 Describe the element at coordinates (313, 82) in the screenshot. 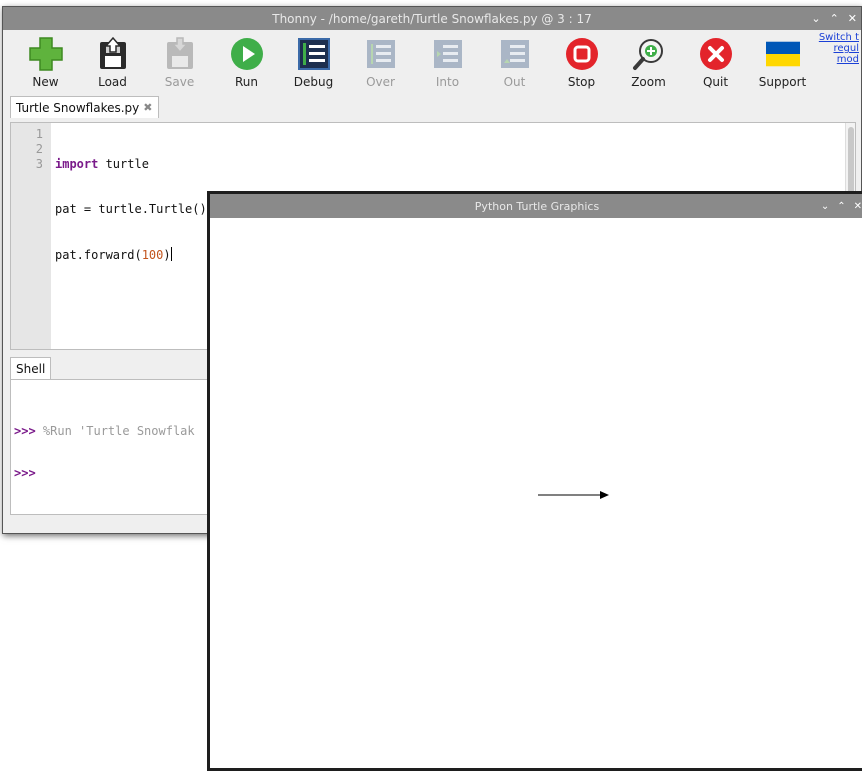

I see `debug-label: Debug` at that location.